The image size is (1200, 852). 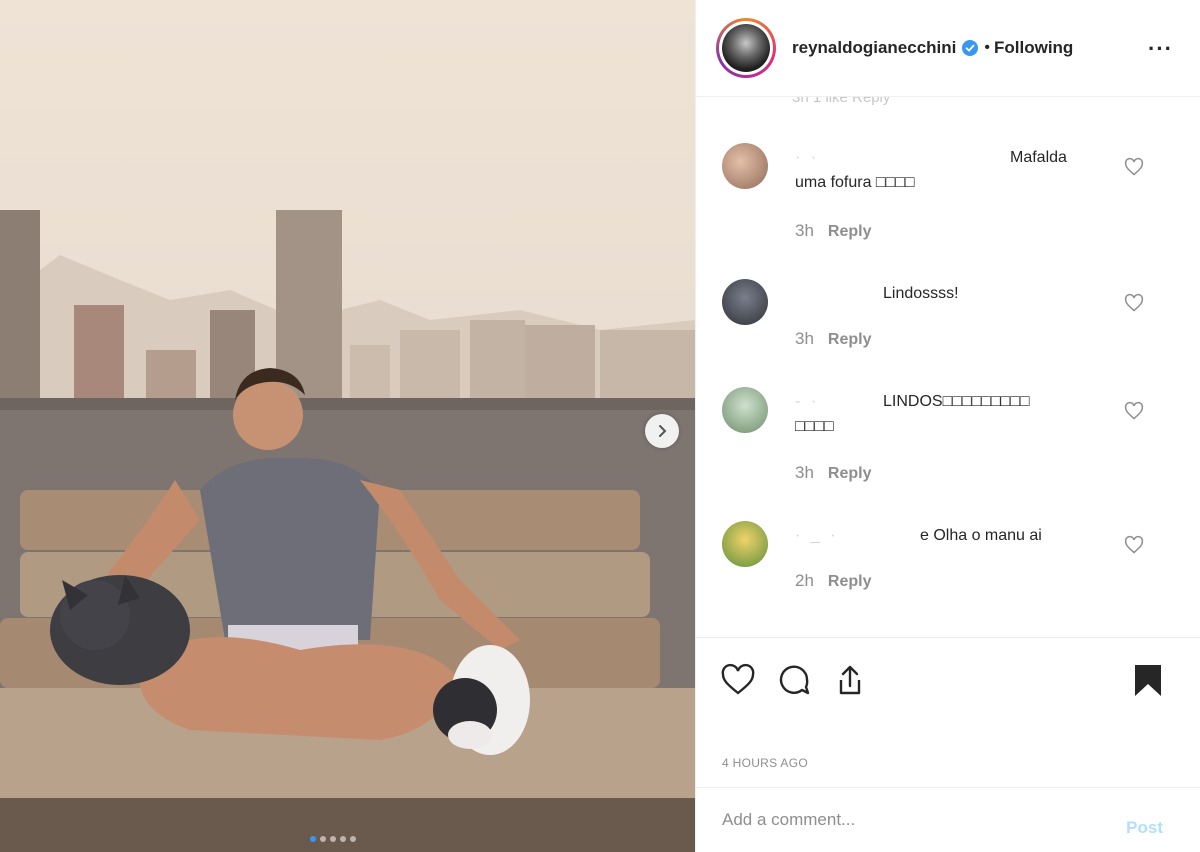 I want to click on chevron-right-icon, so click(x=663, y=431).